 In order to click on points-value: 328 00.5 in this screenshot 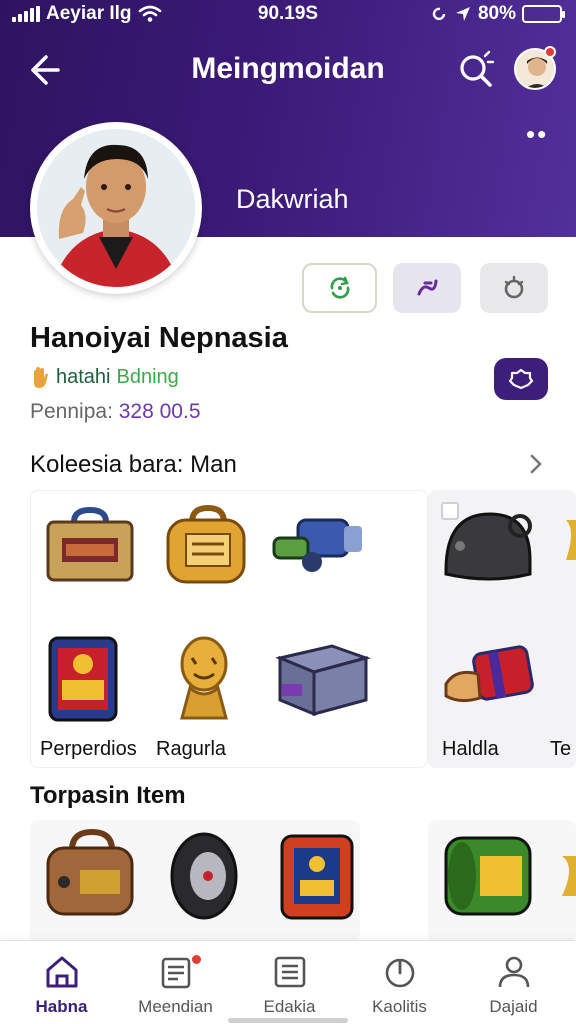, I will do `click(159, 411)`.